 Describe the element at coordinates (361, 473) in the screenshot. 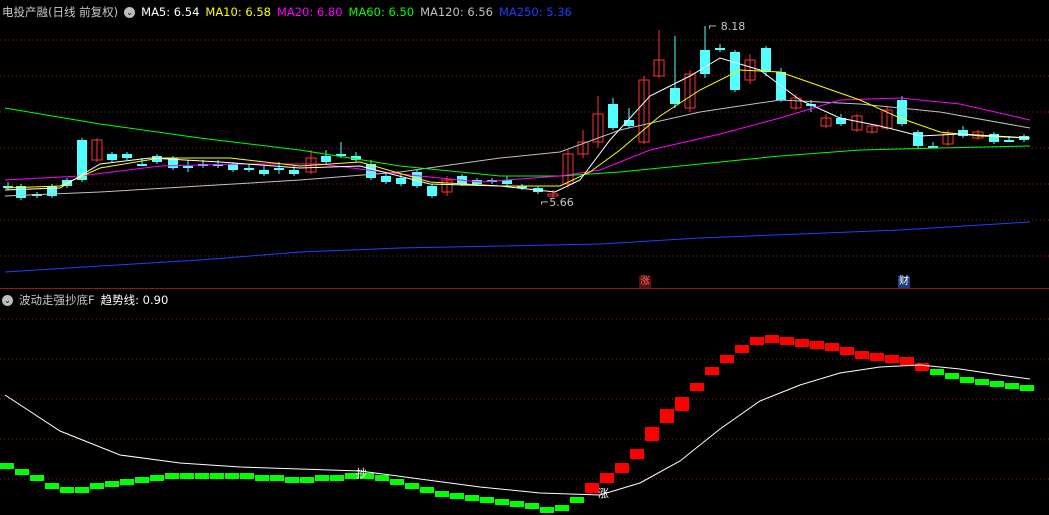

I see `buy-signal-label: 抄` at that location.